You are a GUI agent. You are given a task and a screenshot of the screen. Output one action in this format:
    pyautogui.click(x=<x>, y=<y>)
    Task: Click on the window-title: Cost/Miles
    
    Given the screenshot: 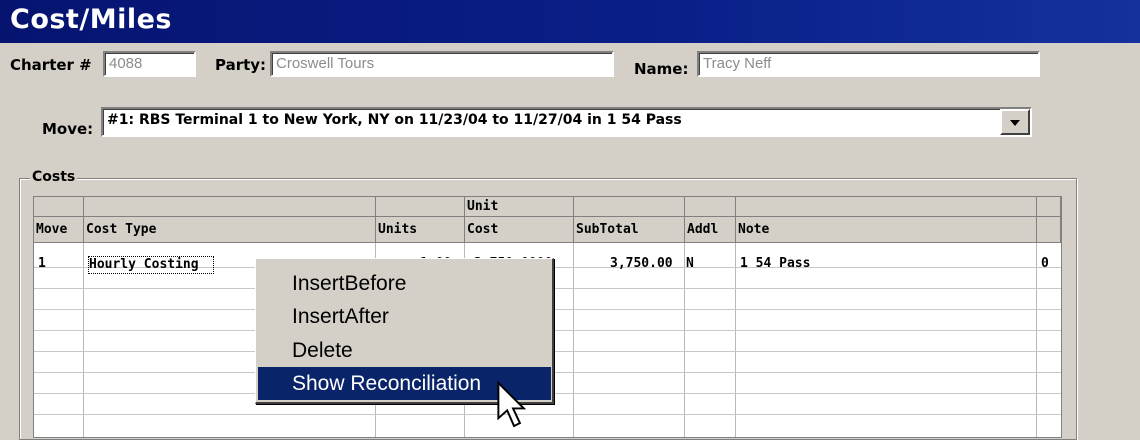 What is the action you would take?
    pyautogui.click(x=91, y=19)
    